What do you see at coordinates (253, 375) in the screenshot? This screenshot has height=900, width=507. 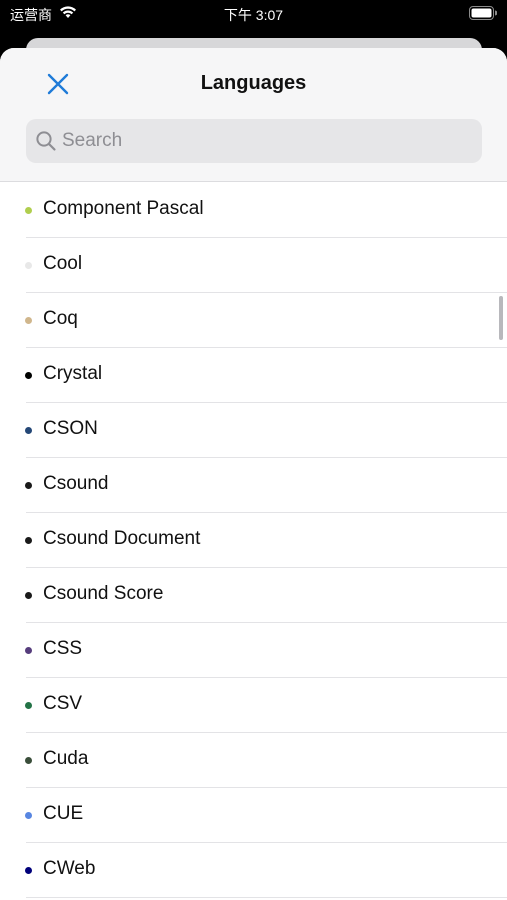 I see `language-row: Crystal` at bounding box center [253, 375].